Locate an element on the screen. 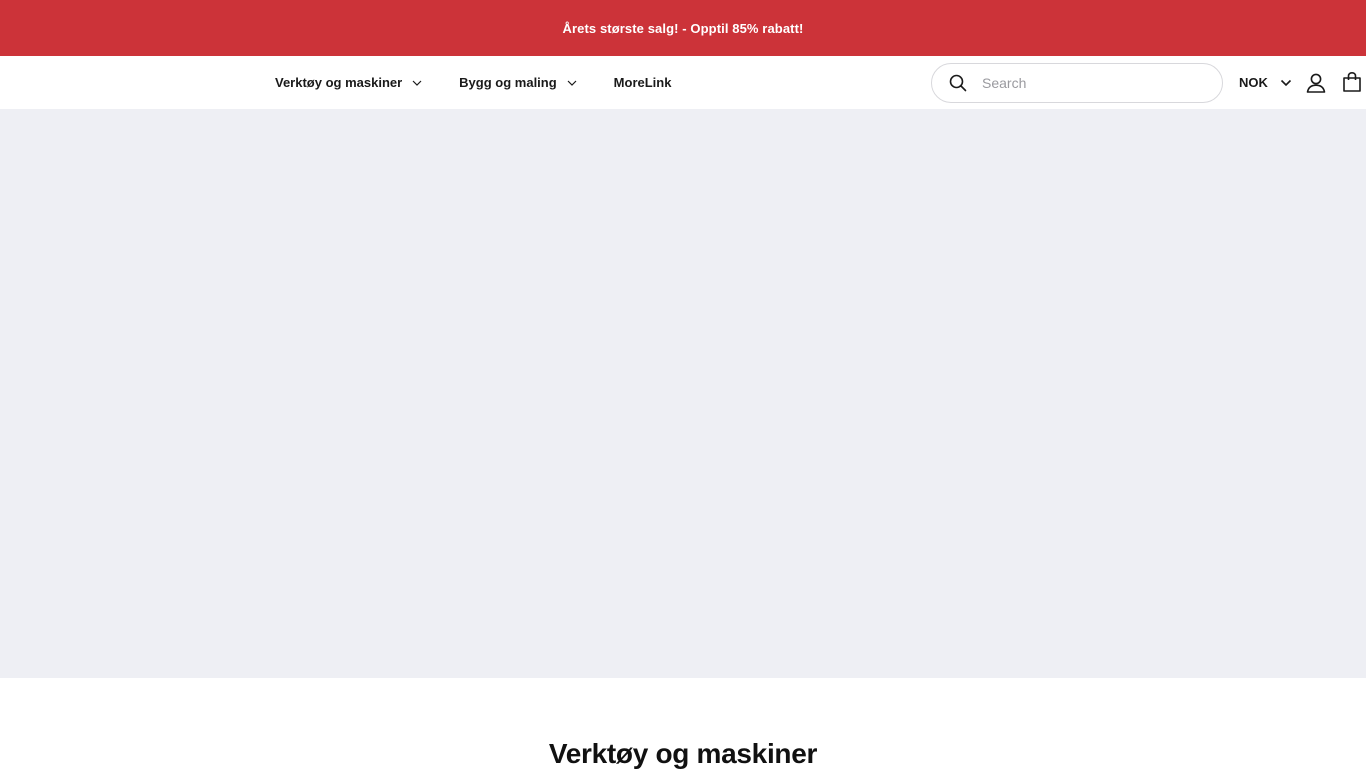 This screenshot has height=770, width=1366. nav-item-bygg-og-maling: Bygg og maling is located at coordinates (518, 82).